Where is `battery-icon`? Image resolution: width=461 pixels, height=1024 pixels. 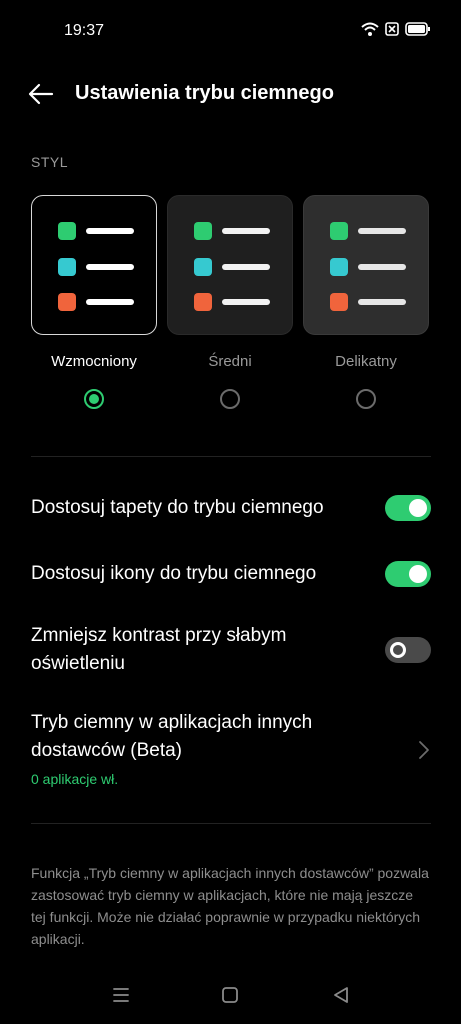 battery-icon is located at coordinates (417, 29).